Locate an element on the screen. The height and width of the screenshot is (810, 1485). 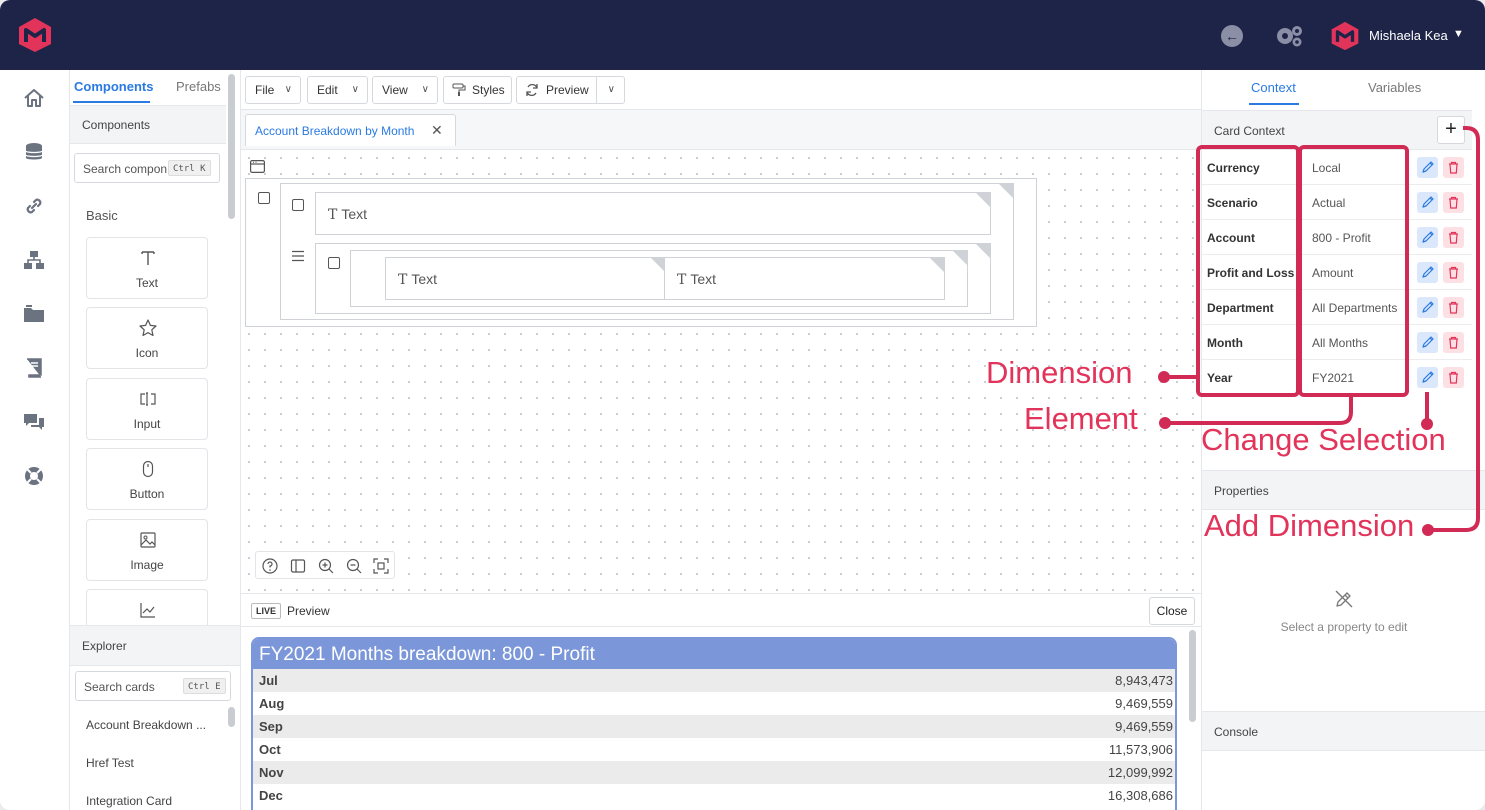
zoom-out-icon is located at coordinates (354, 566).